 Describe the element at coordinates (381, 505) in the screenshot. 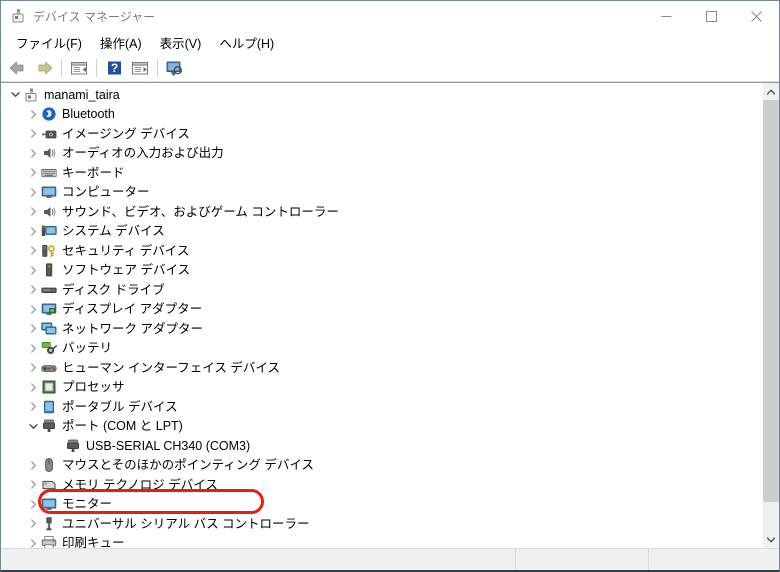

I see `tree-row-monitors: モニター` at that location.